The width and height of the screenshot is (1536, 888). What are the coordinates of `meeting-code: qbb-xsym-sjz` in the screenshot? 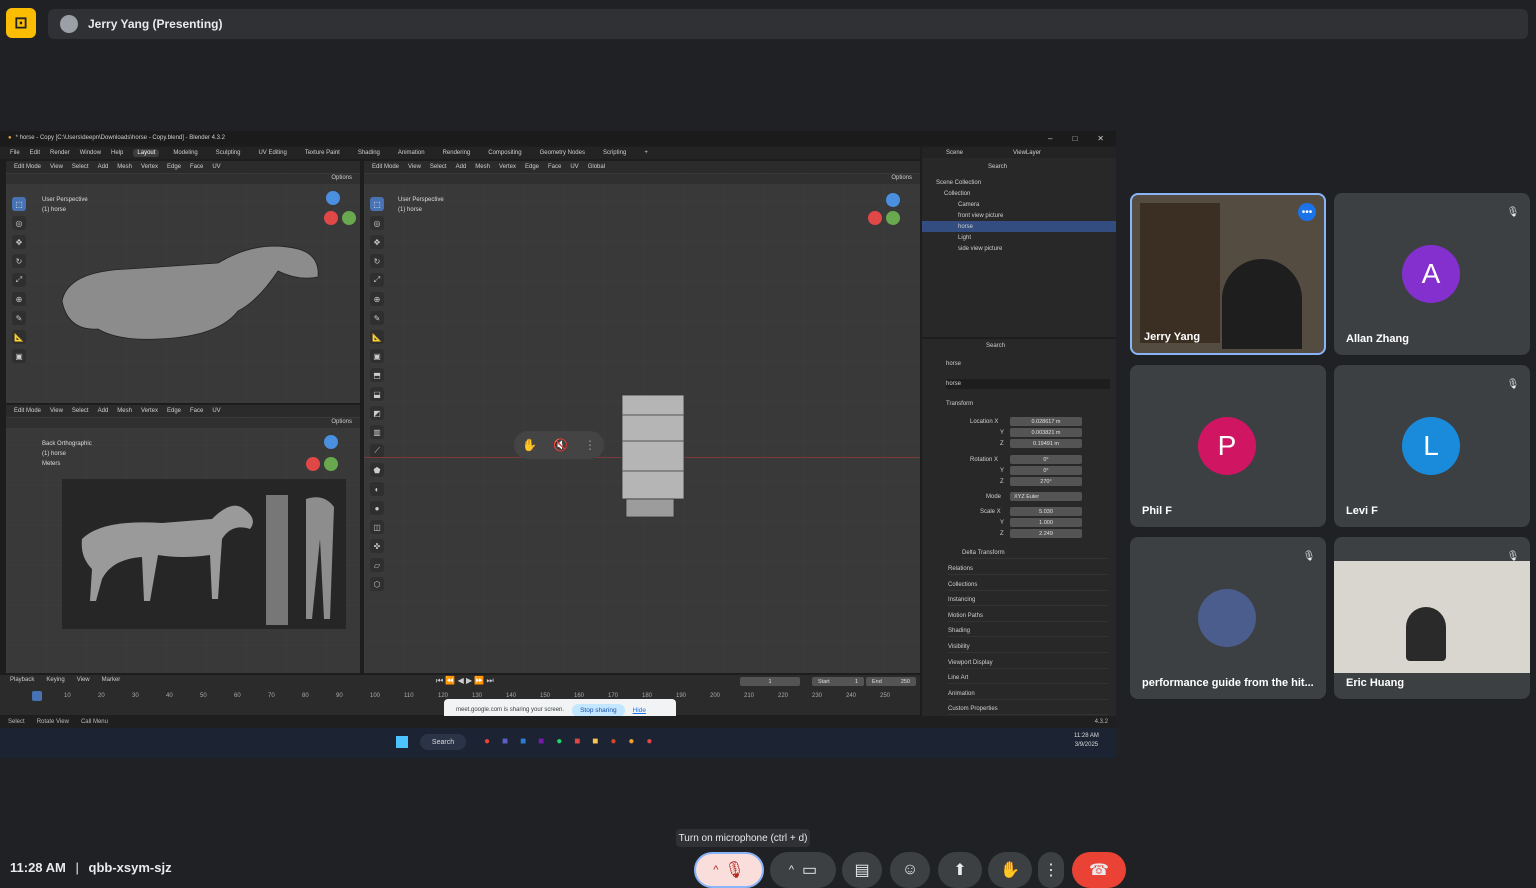 It's located at (130, 867).